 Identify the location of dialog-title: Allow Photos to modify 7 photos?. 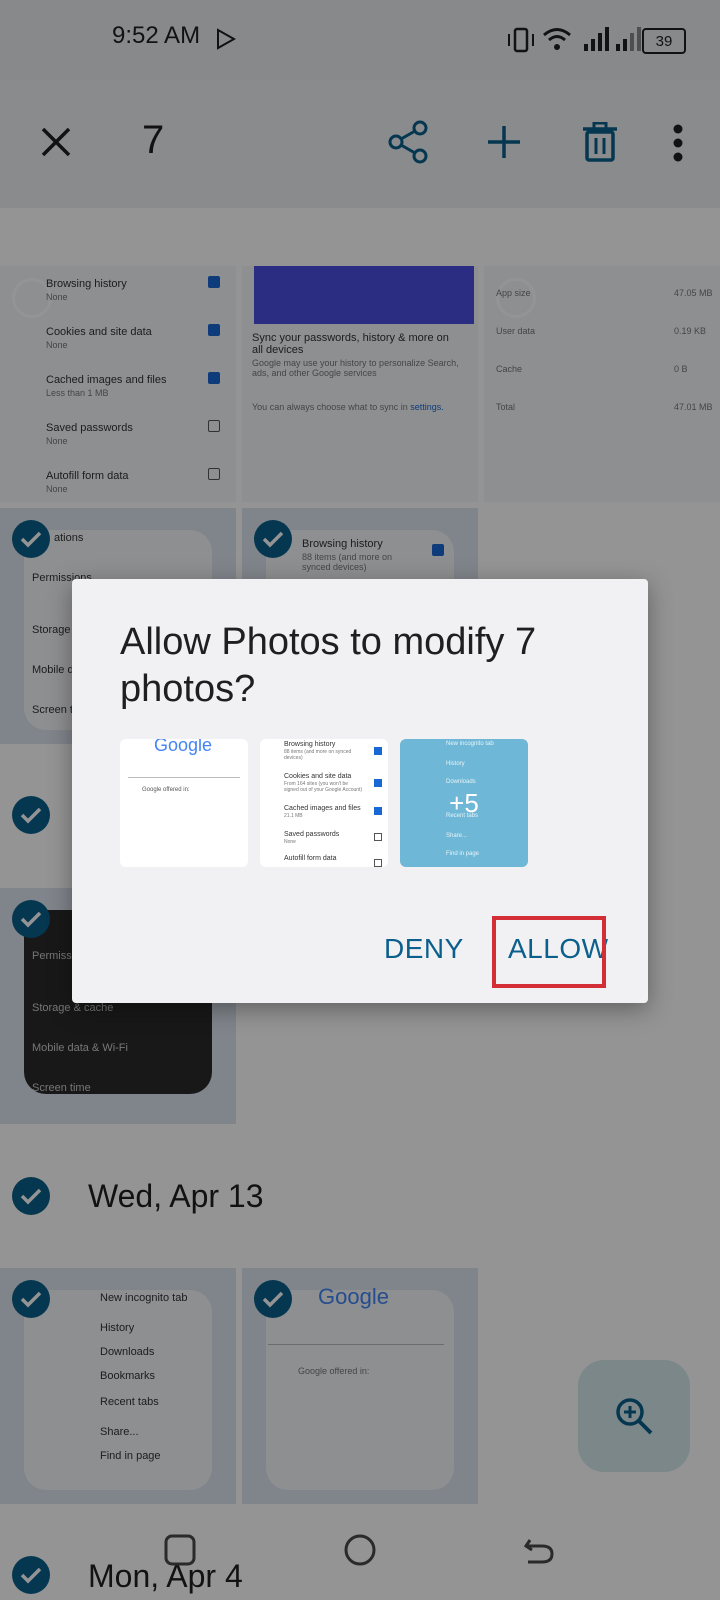
(328, 665).